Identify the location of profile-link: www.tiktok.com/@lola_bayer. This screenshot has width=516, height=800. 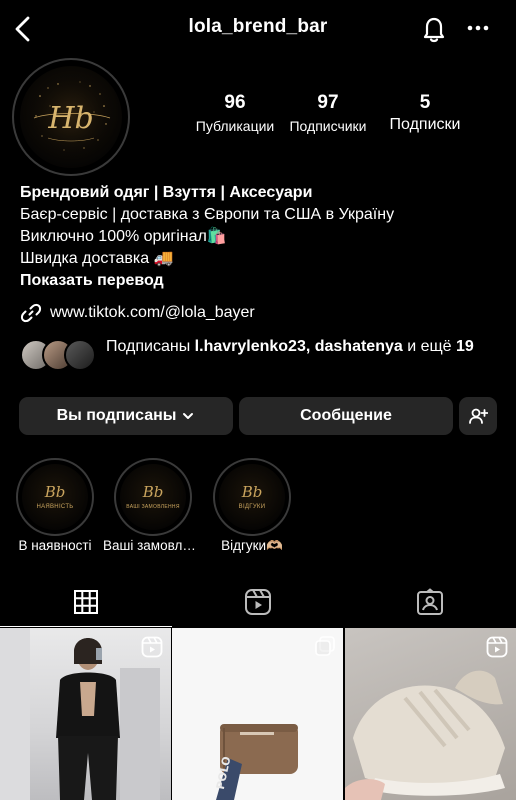
(137, 313).